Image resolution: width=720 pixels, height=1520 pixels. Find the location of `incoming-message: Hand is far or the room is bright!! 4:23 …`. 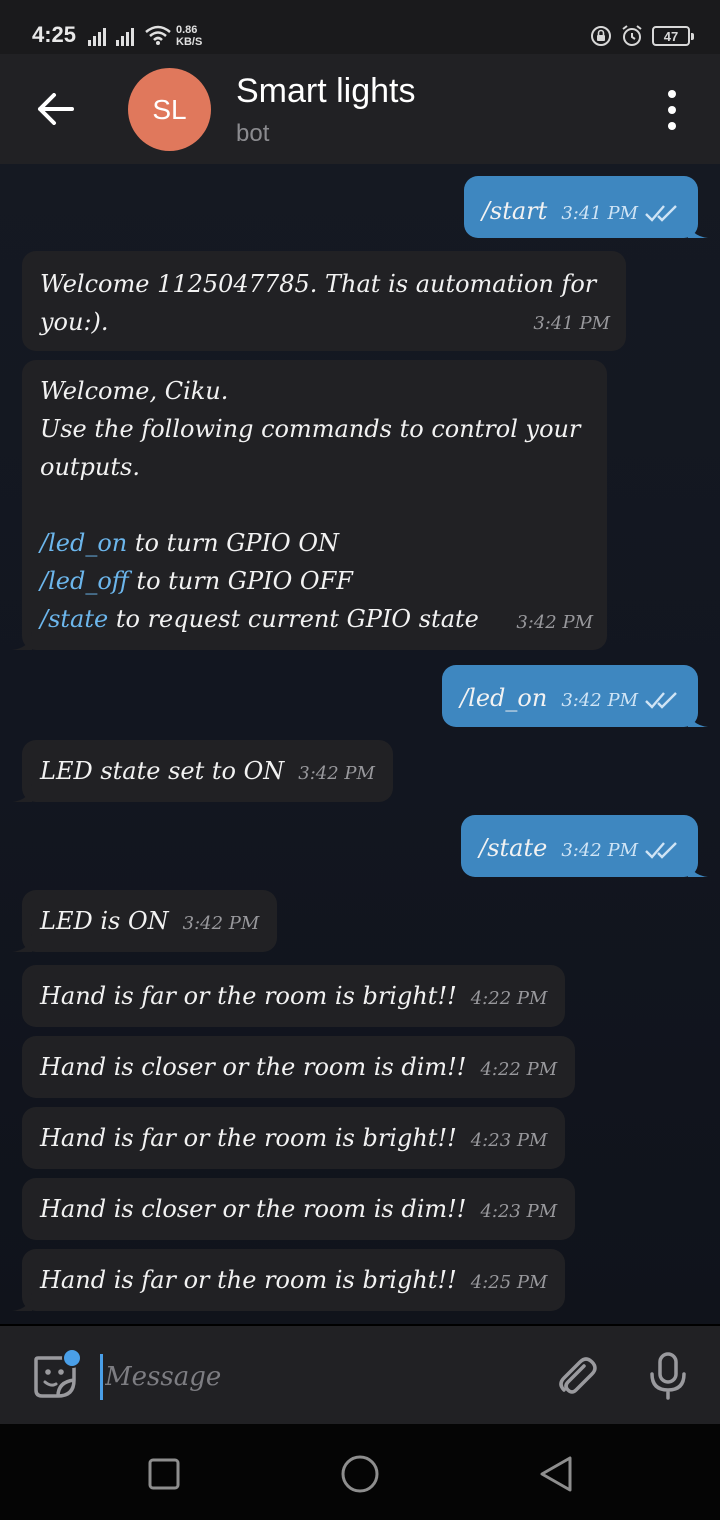

incoming-message: Hand is far or the room is bright!! 4:23 … is located at coordinates (294, 1138).